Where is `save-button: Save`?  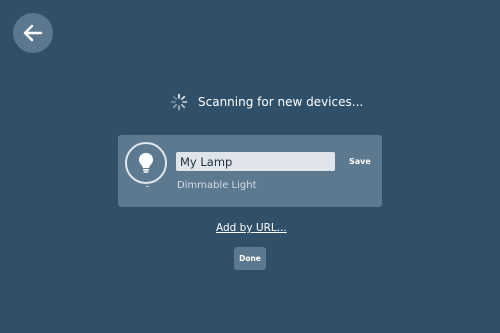
save-button: Save is located at coordinates (360, 161).